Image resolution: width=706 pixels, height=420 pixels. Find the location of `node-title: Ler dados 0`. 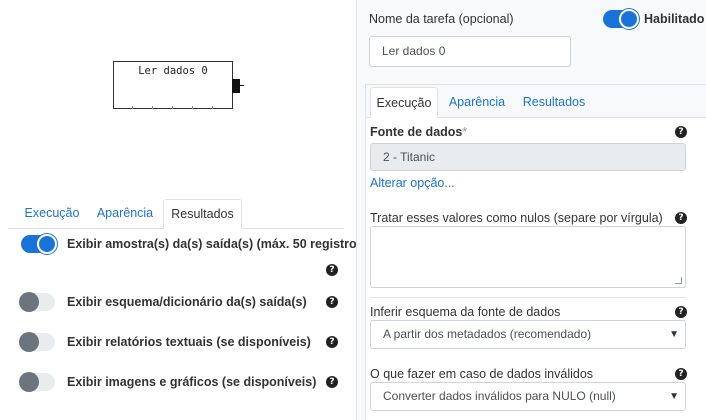

node-title: Ler dados 0 is located at coordinates (173, 71).